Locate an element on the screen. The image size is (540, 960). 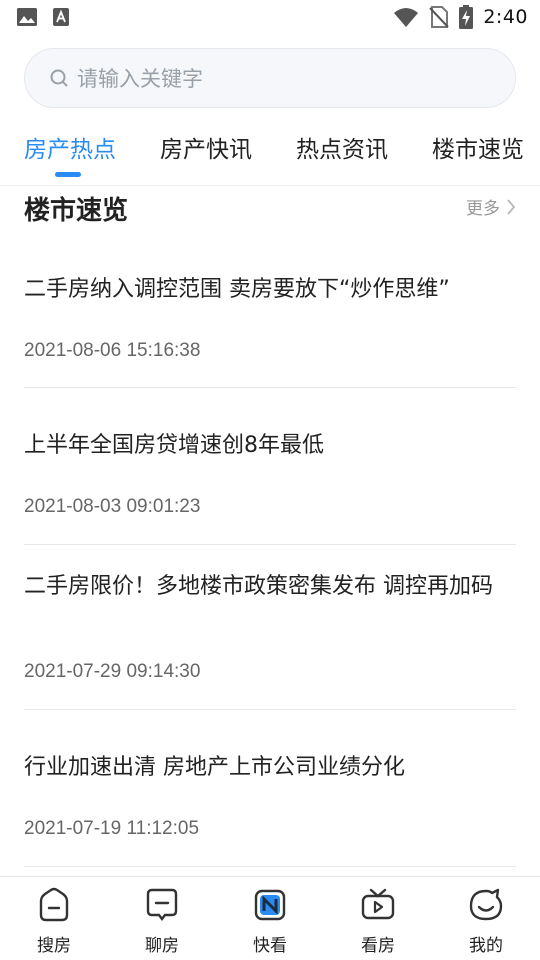
news-title: 二手房限价！多地楼市政策密集发布 调控再加码 is located at coordinates (258, 586).